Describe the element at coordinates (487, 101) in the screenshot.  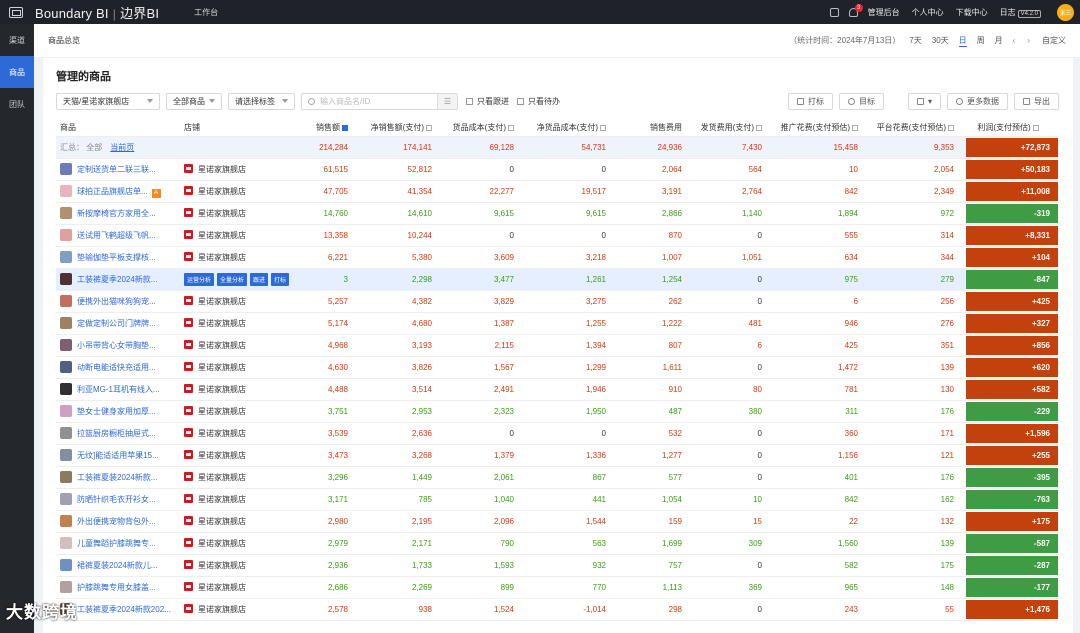
I see `only-follow-checkbox: 只看跟进` at that location.